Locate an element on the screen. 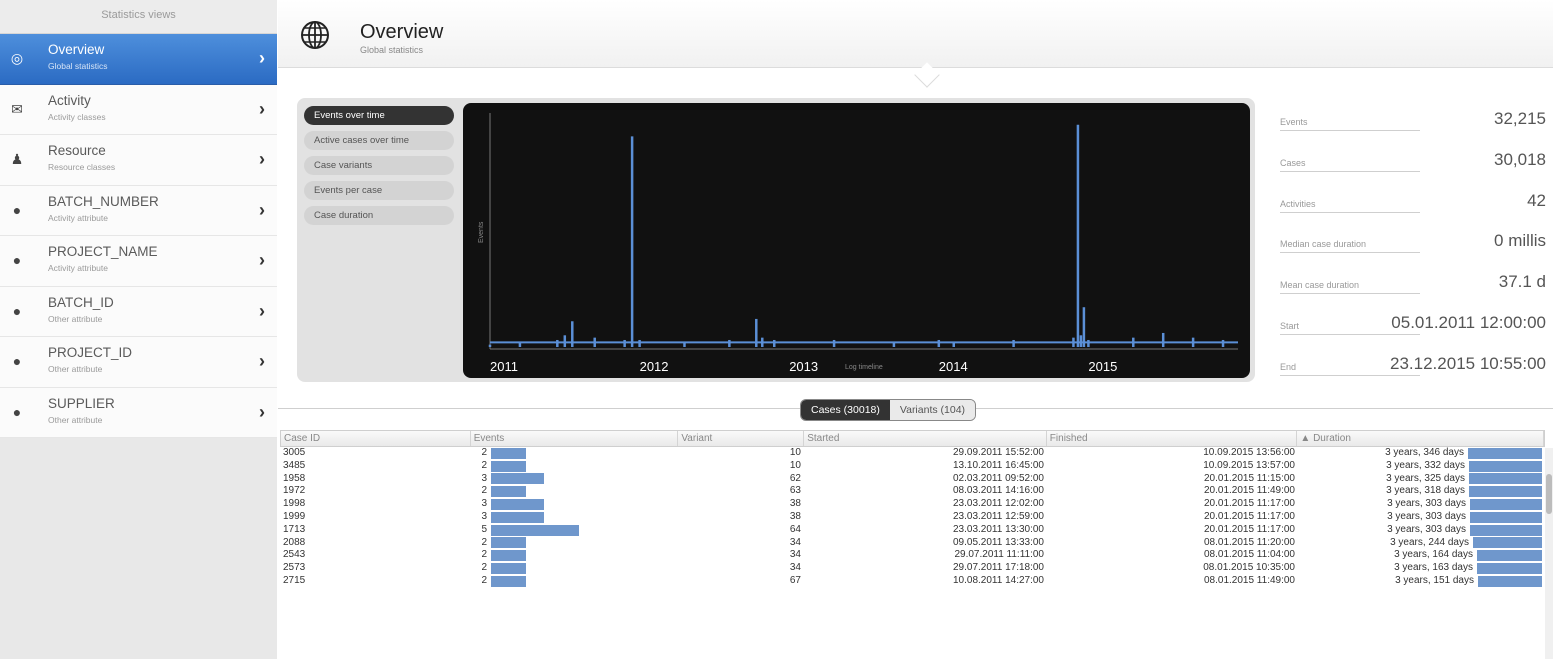  chart-tab-case-duration: Case duration is located at coordinates (379, 215).